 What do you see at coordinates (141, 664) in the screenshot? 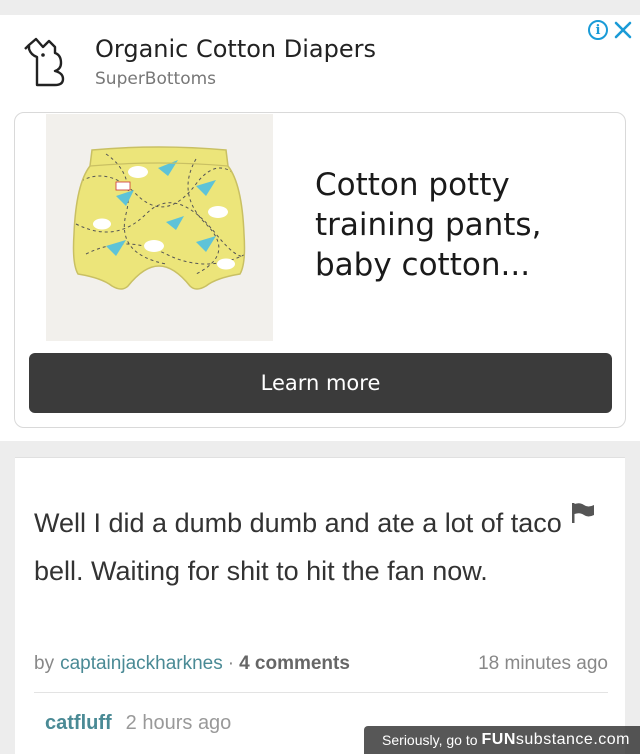
I see `author-link: captainjackharknes` at bounding box center [141, 664].